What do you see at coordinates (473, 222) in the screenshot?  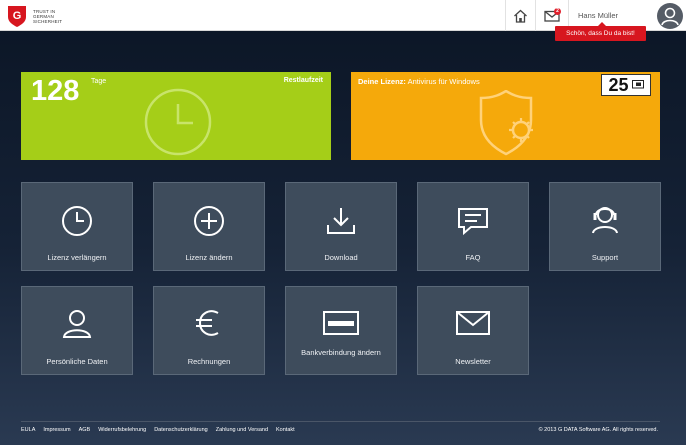 I see `chat-bubble-icon` at bounding box center [473, 222].